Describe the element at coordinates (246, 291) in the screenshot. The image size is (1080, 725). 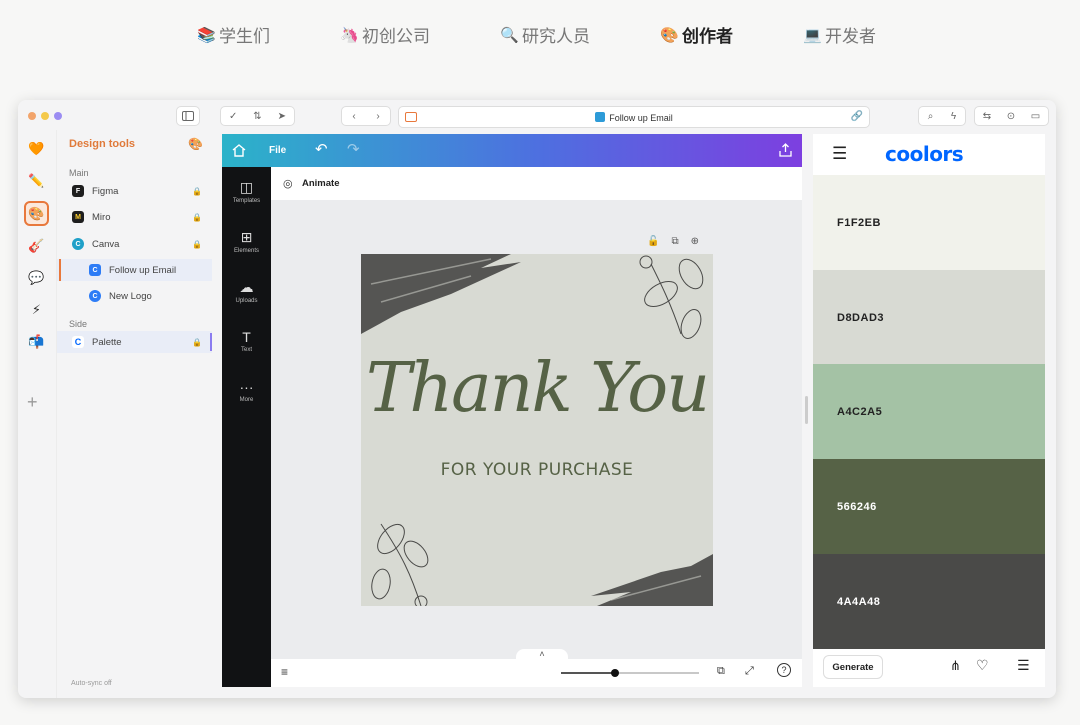
I see `tool-uploads: ☁ Uploads` at that location.